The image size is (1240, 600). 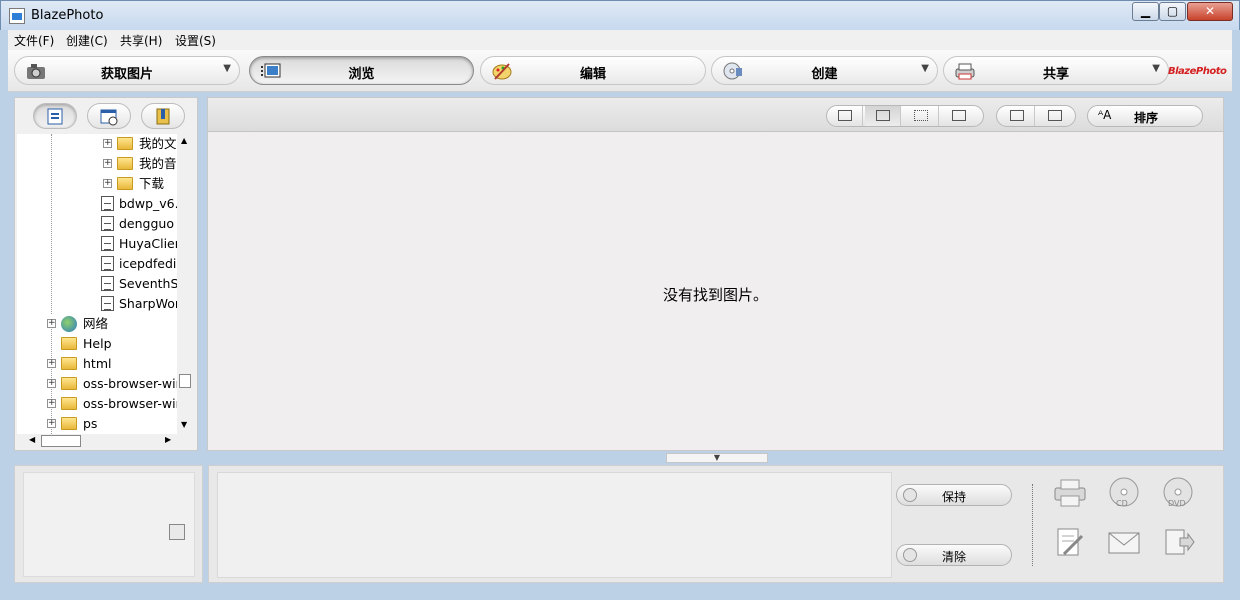 I want to click on calendar-icon, so click(x=109, y=117).